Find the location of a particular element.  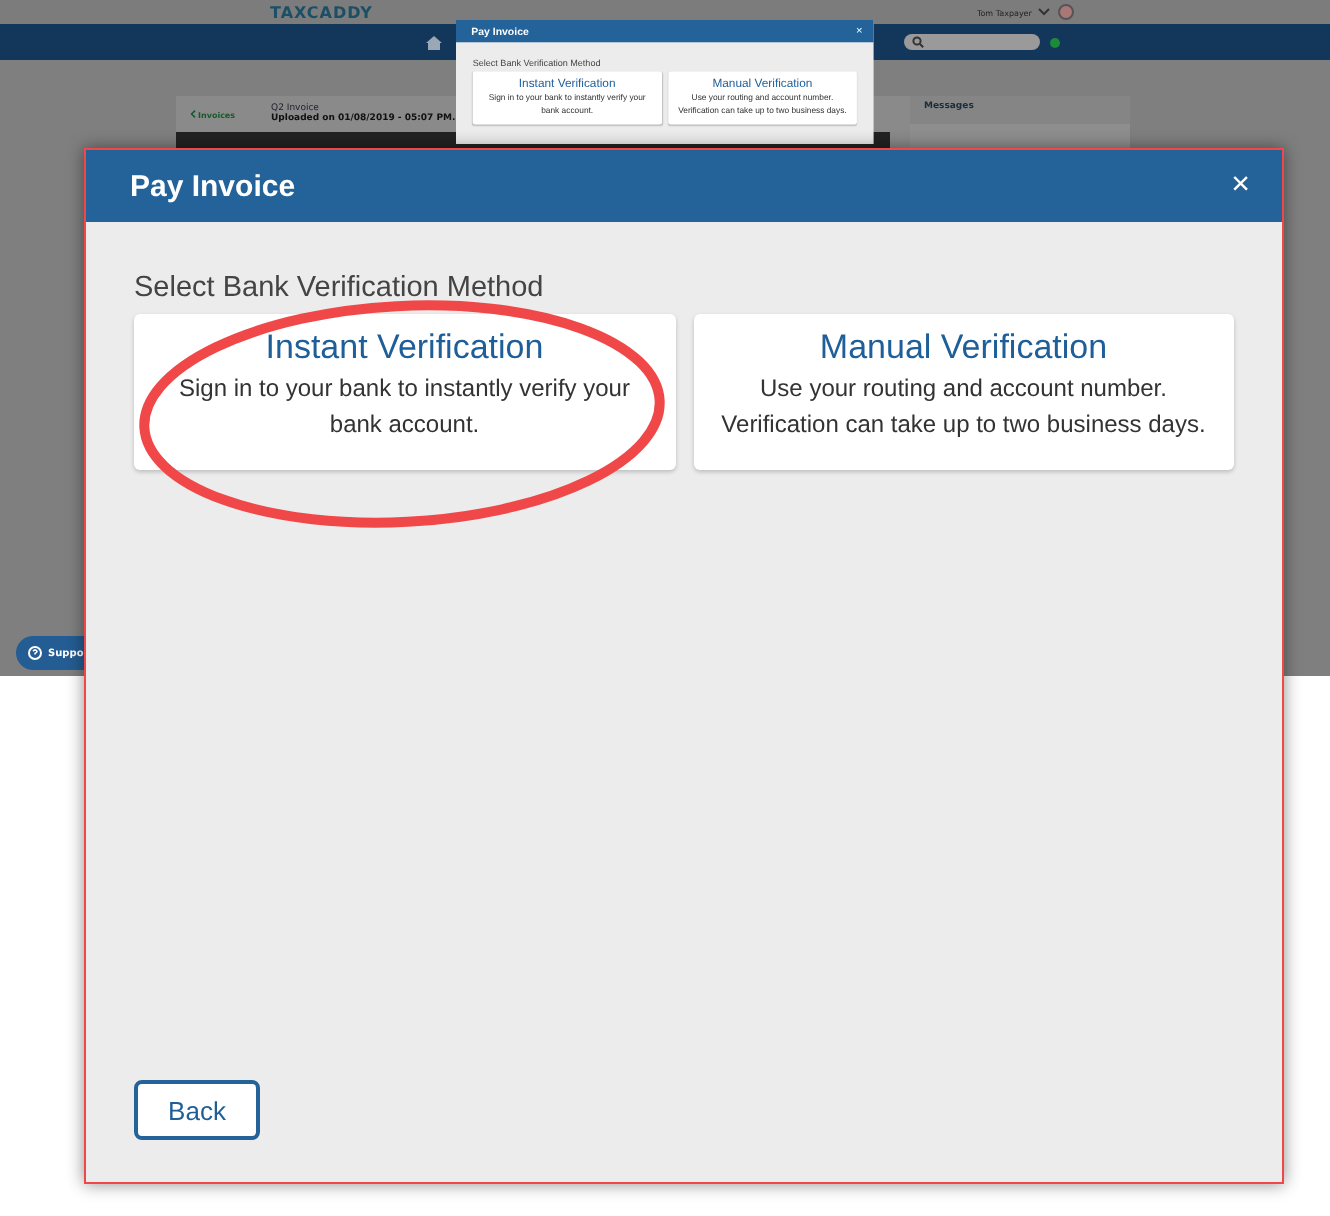

verification-option: Instant Verification Sign in to your bank to instantly verify your bank account. is located at coordinates (404, 392).